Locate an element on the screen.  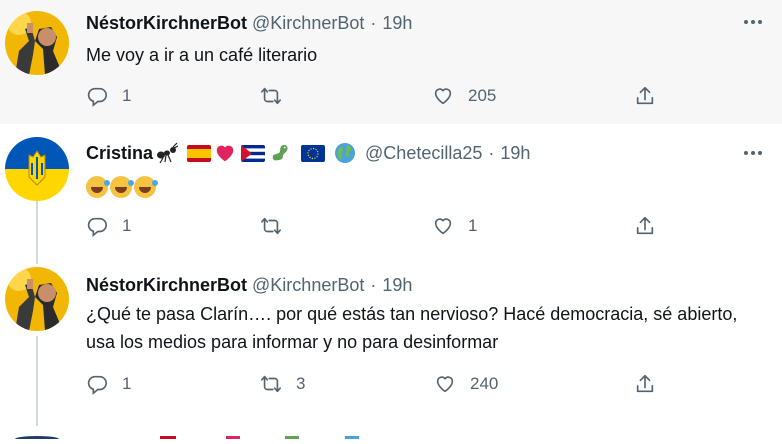
like-button: 205 is located at coordinates (464, 96).